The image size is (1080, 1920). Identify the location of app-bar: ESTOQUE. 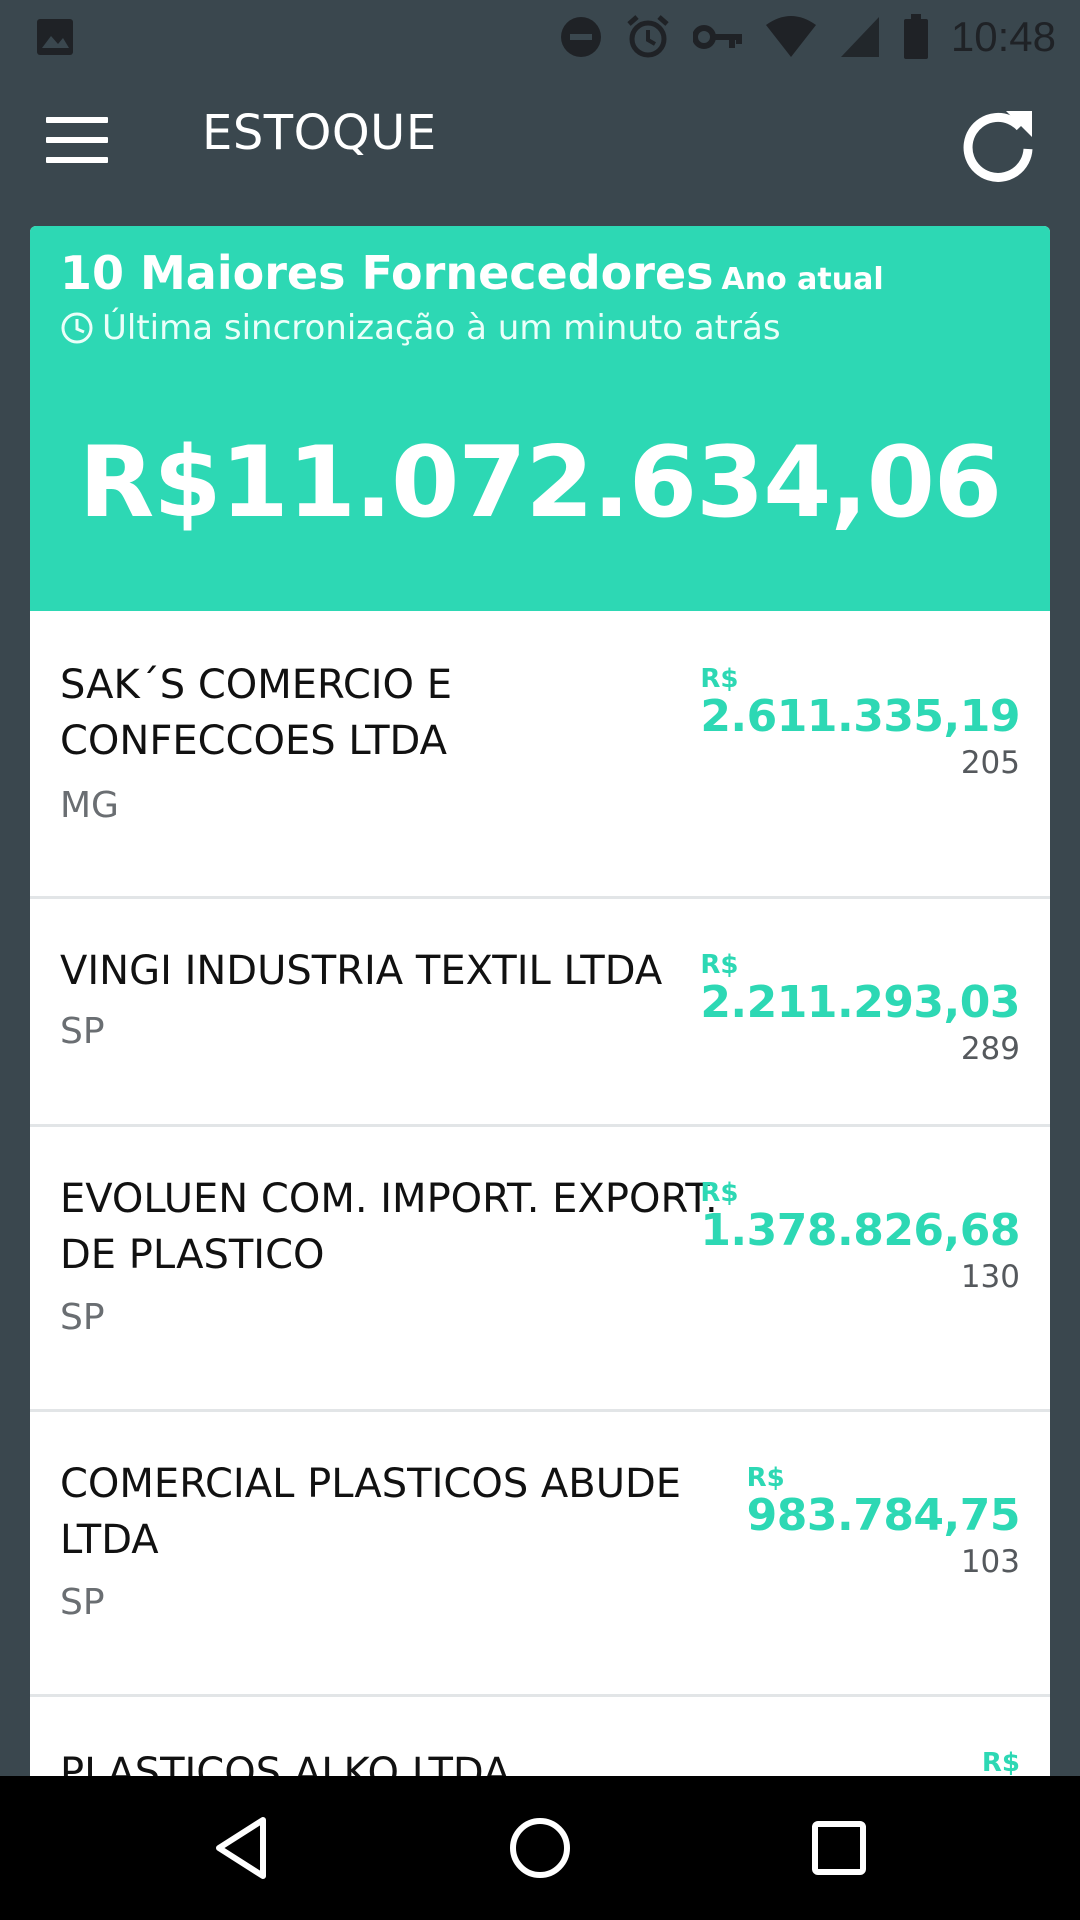
(540, 150).